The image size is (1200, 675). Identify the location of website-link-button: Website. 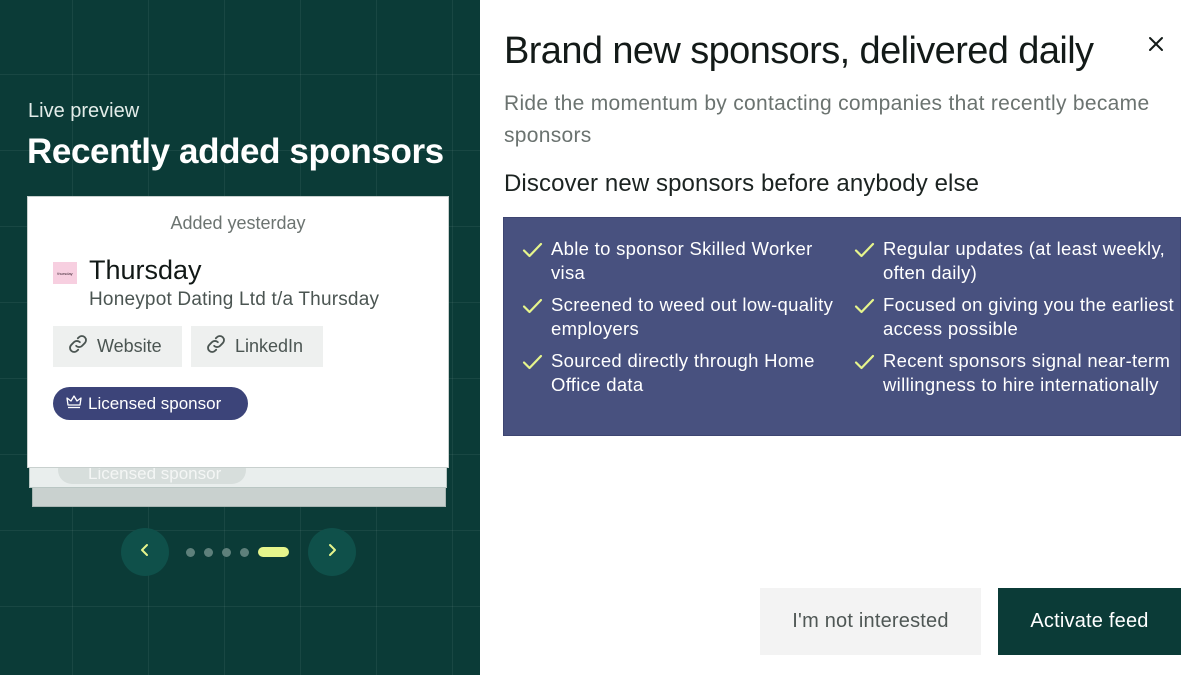
(117, 346).